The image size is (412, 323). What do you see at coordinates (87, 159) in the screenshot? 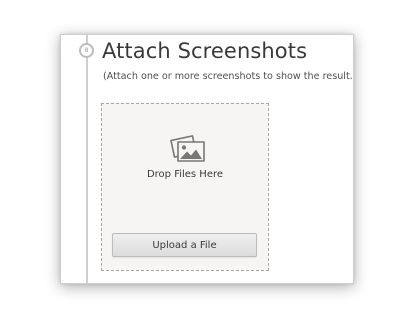
I see `timeline-line` at bounding box center [87, 159].